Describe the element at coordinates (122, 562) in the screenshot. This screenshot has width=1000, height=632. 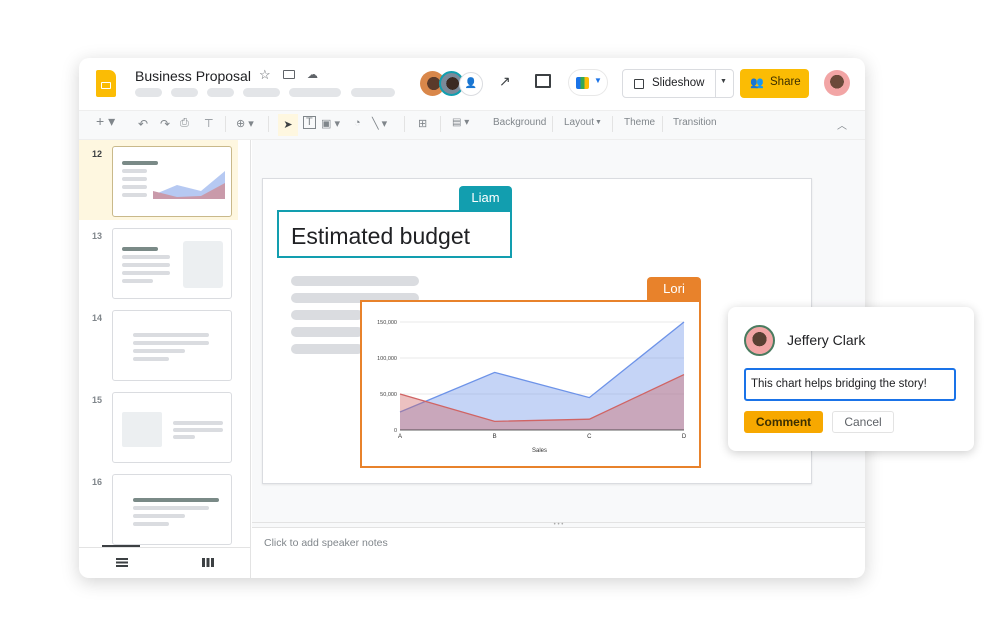
I see `filmstrip-view-icon` at that location.